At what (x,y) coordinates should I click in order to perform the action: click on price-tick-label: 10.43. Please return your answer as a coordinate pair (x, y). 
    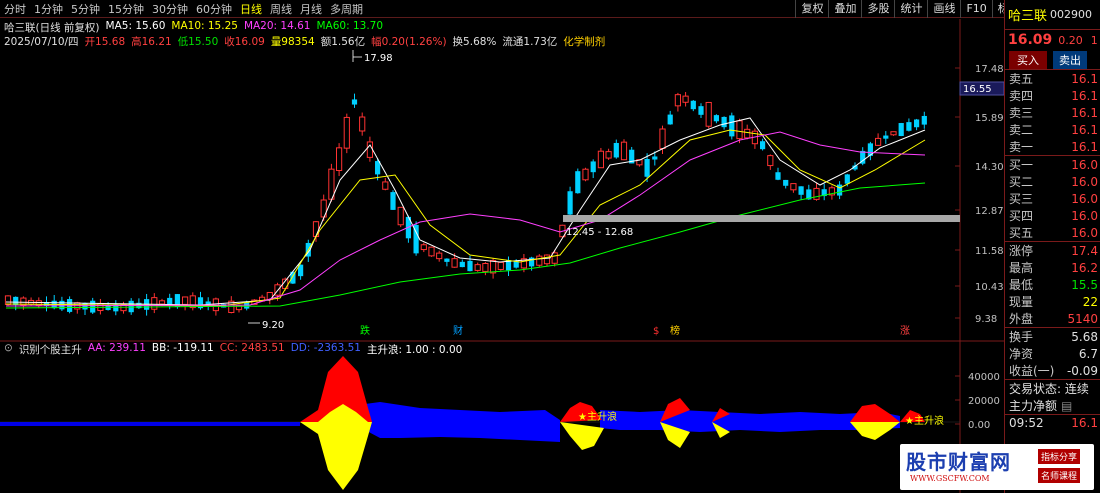
    Looking at the image, I should click on (989, 287).